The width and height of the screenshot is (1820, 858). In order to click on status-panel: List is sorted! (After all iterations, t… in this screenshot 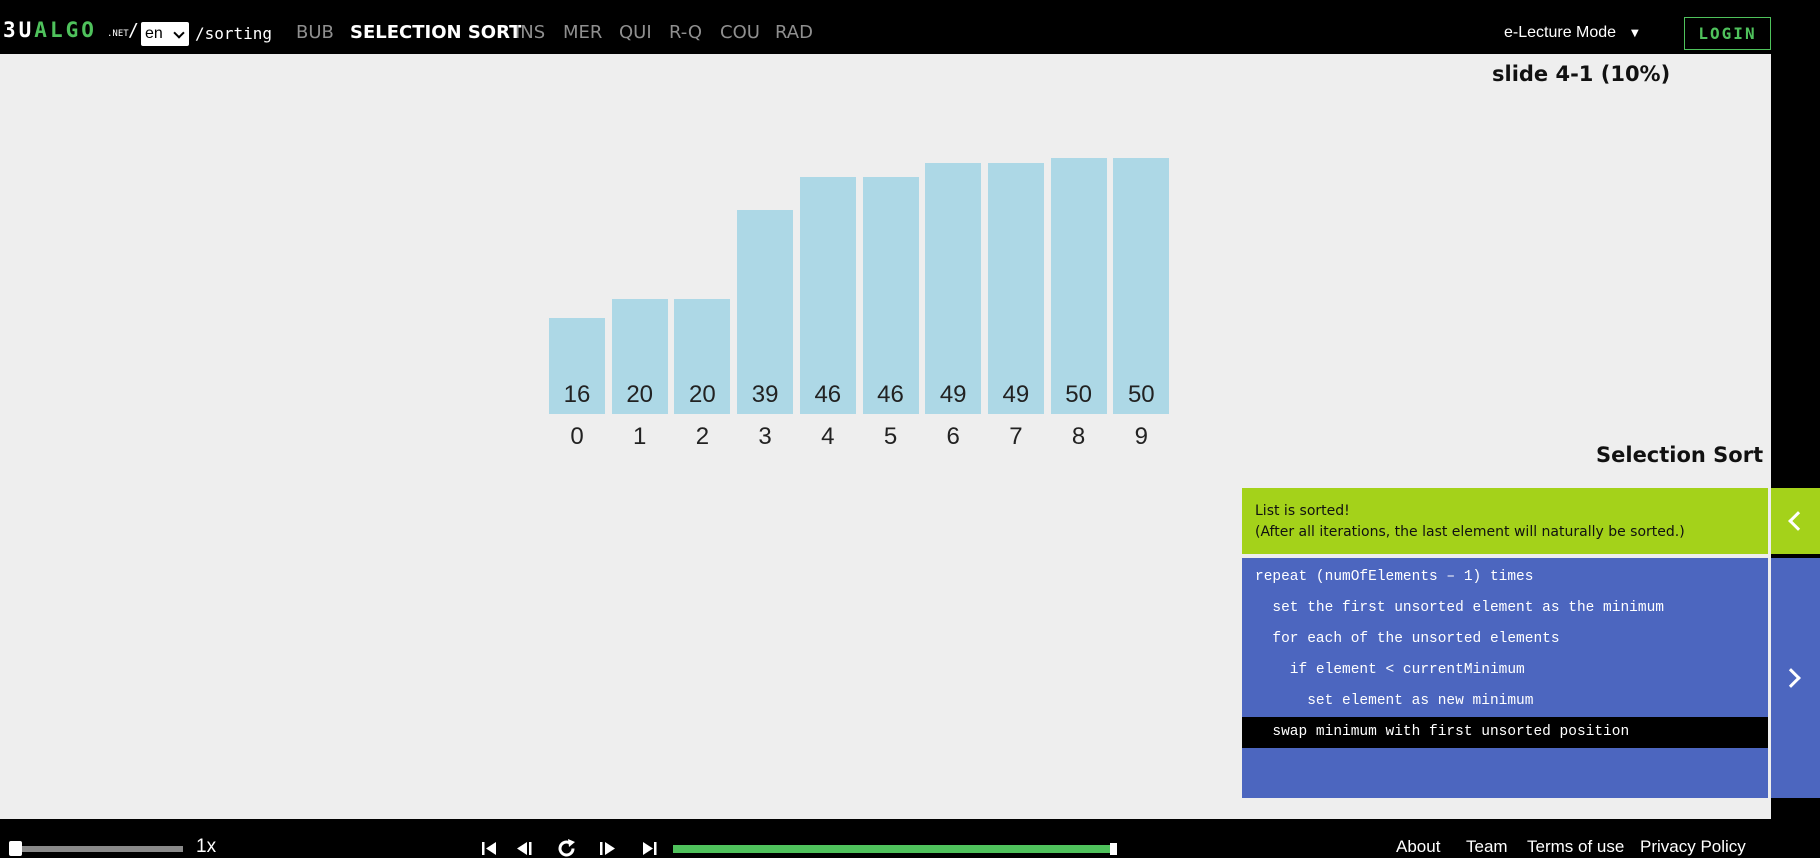, I will do `click(1505, 521)`.